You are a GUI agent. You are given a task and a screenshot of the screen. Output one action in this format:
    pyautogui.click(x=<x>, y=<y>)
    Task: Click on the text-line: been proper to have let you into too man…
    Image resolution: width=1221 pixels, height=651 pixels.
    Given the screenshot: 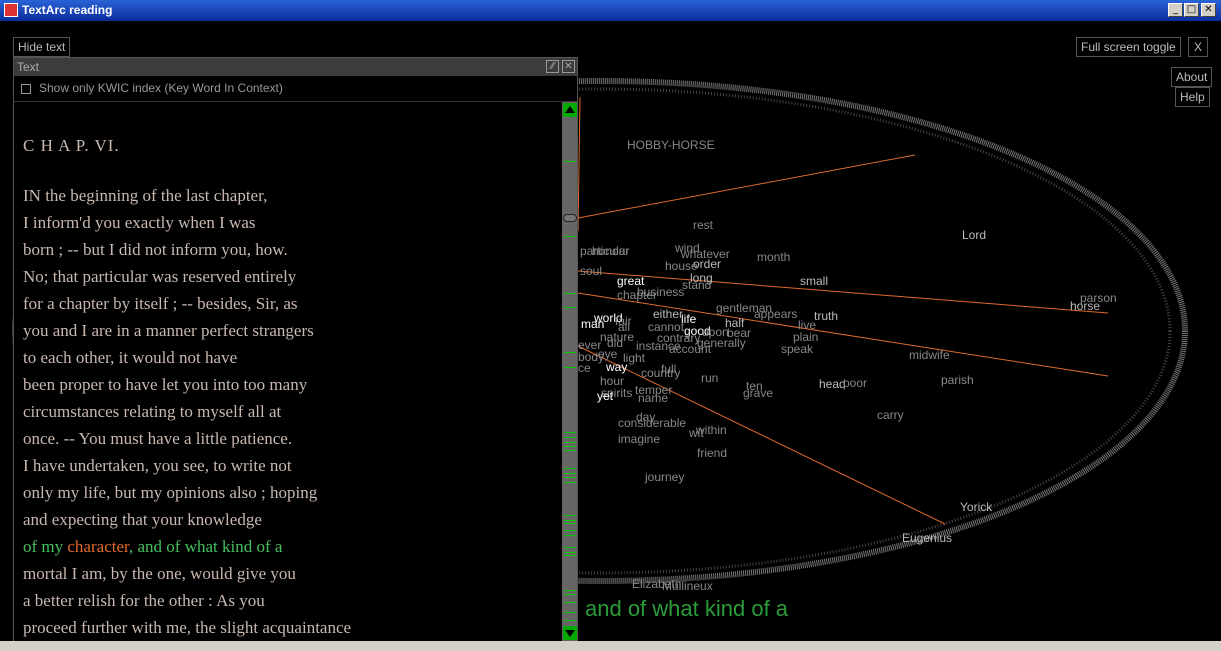 What is the action you would take?
    pyautogui.click(x=165, y=384)
    